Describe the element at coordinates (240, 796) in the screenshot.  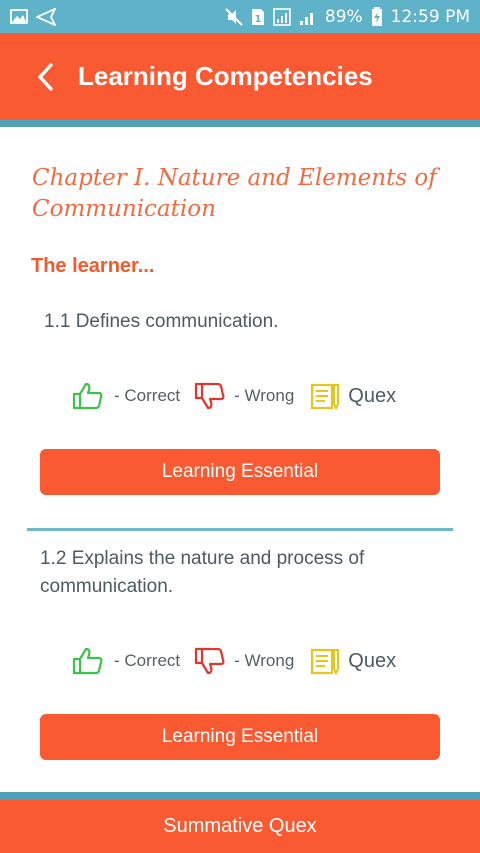
I see `footer-divider` at that location.